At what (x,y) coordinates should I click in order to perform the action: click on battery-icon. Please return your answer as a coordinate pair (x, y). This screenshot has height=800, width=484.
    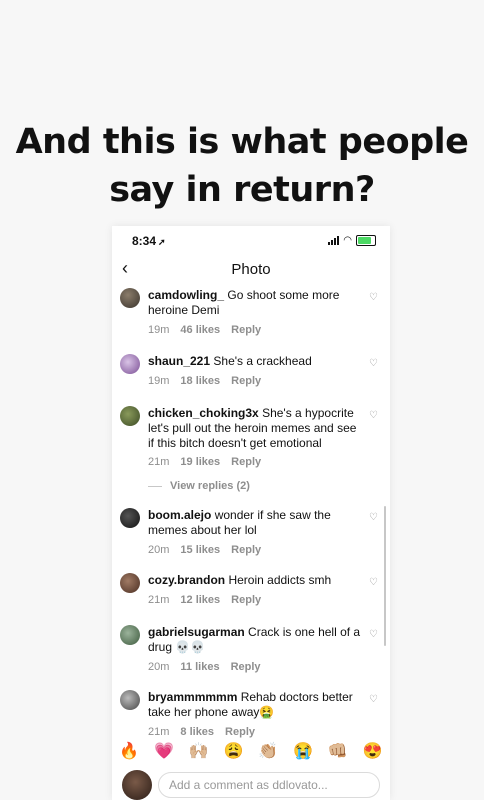
    Looking at the image, I should click on (366, 240).